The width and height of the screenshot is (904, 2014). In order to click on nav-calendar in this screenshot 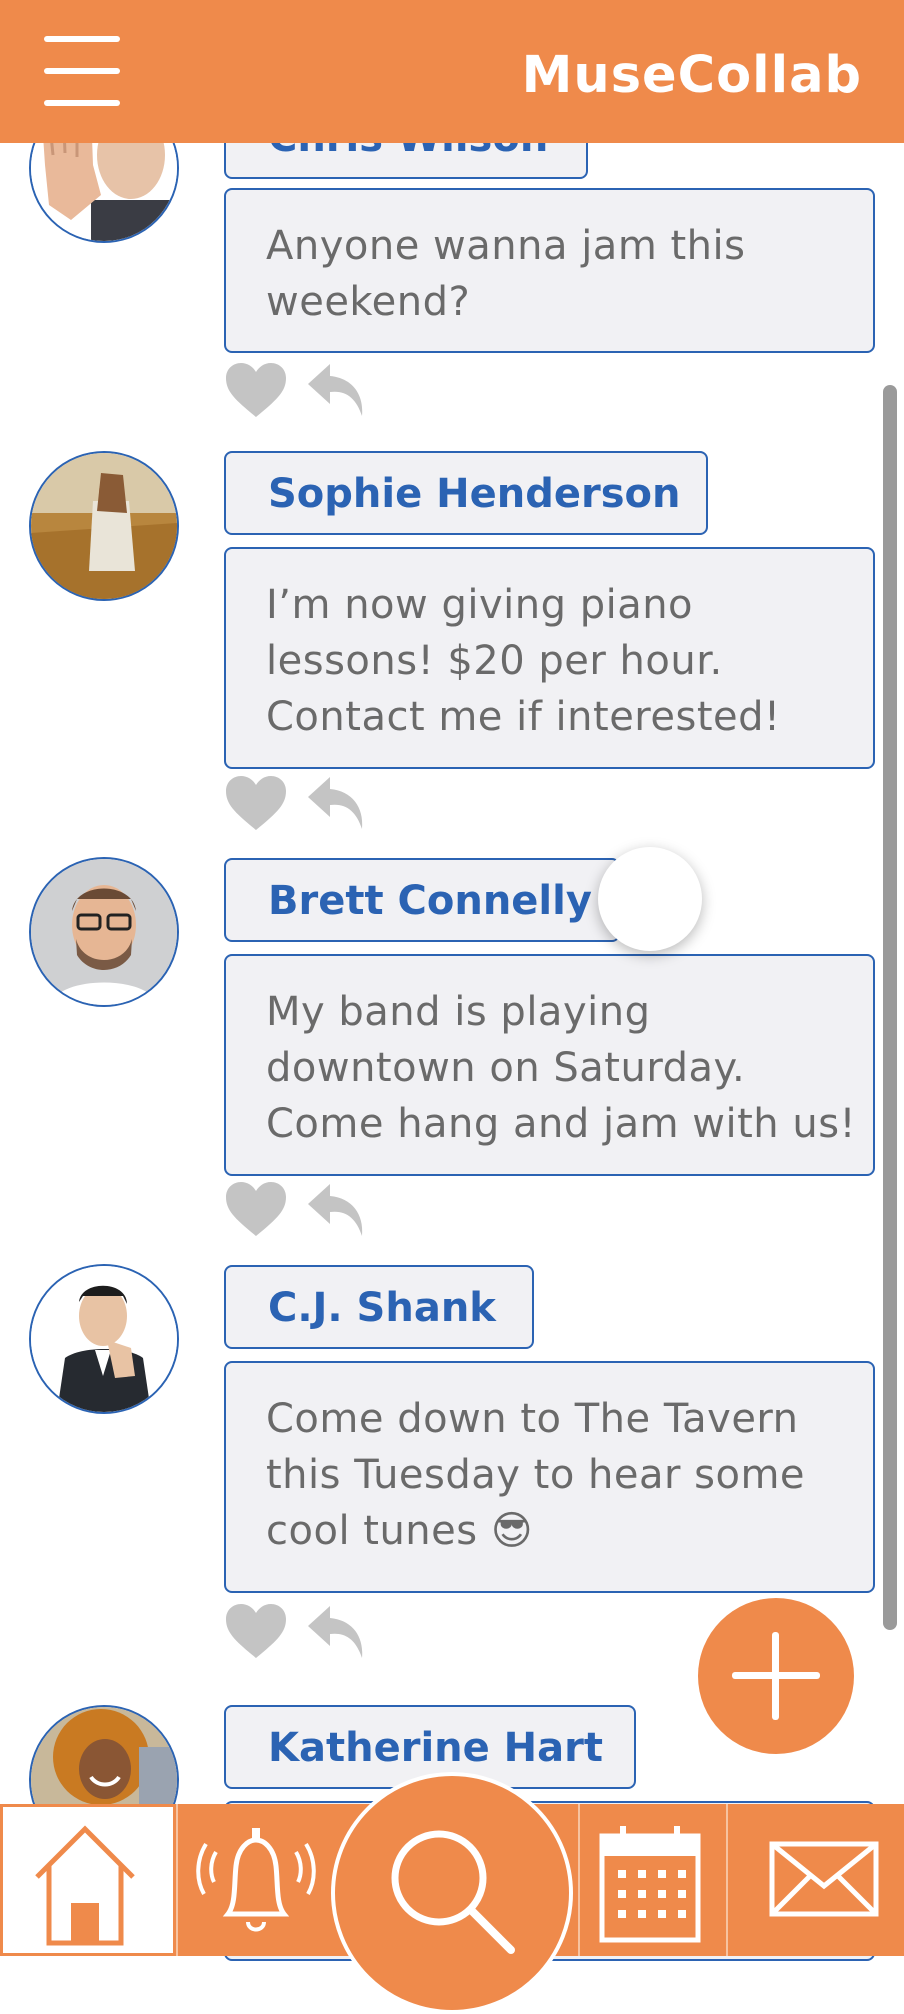, I will do `click(653, 1880)`.